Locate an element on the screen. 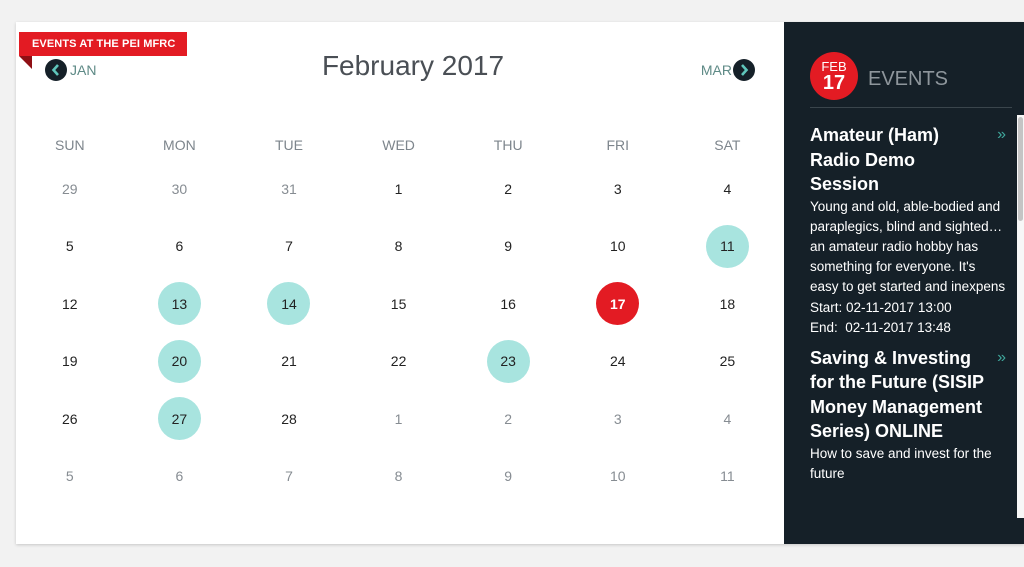  day-cell: 19 is located at coordinates (70, 362).